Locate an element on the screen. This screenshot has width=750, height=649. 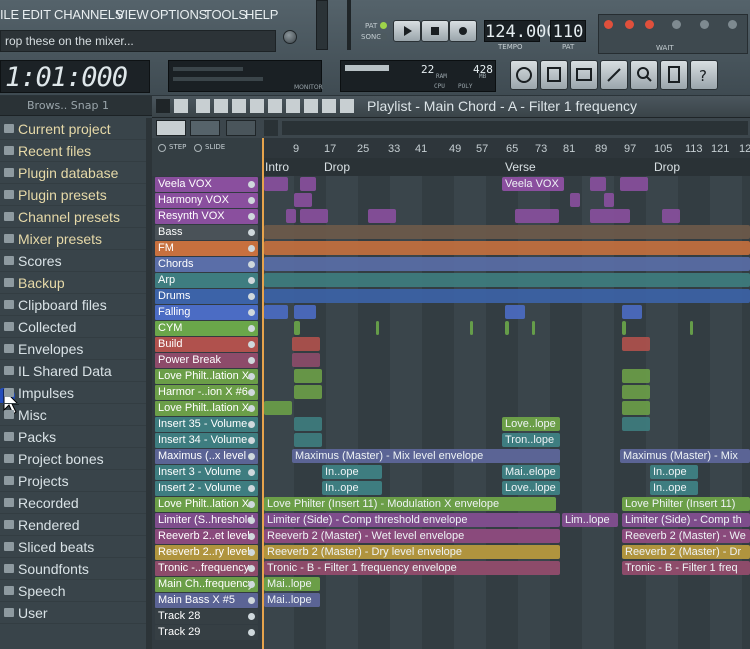
playback-icon is located at coordinates (347, 106).